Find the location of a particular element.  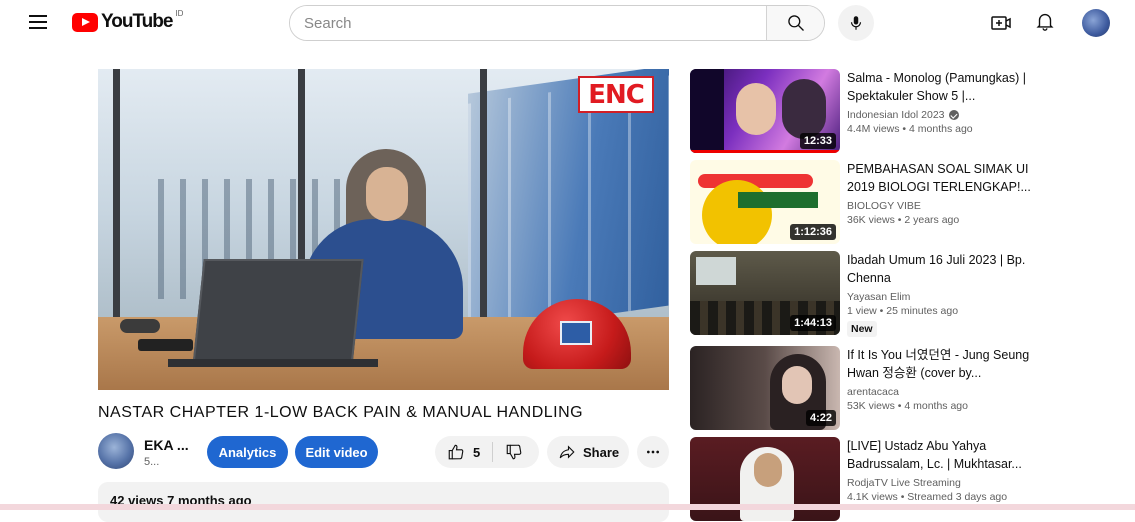

share-icon is located at coordinates (567, 452).